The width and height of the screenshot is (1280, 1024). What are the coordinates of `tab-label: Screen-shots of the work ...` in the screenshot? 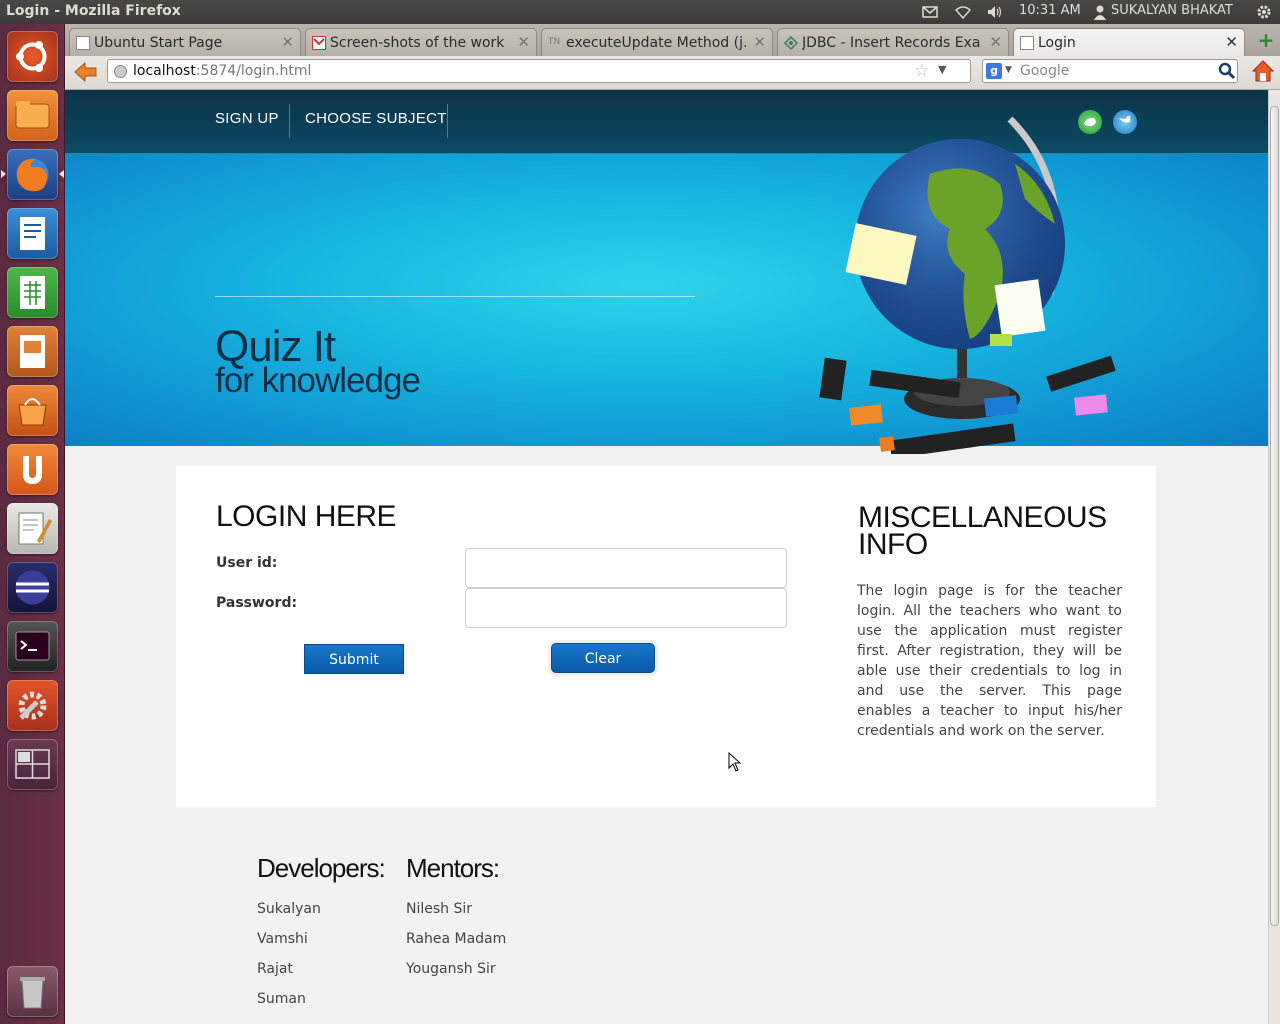 It's located at (420, 43).